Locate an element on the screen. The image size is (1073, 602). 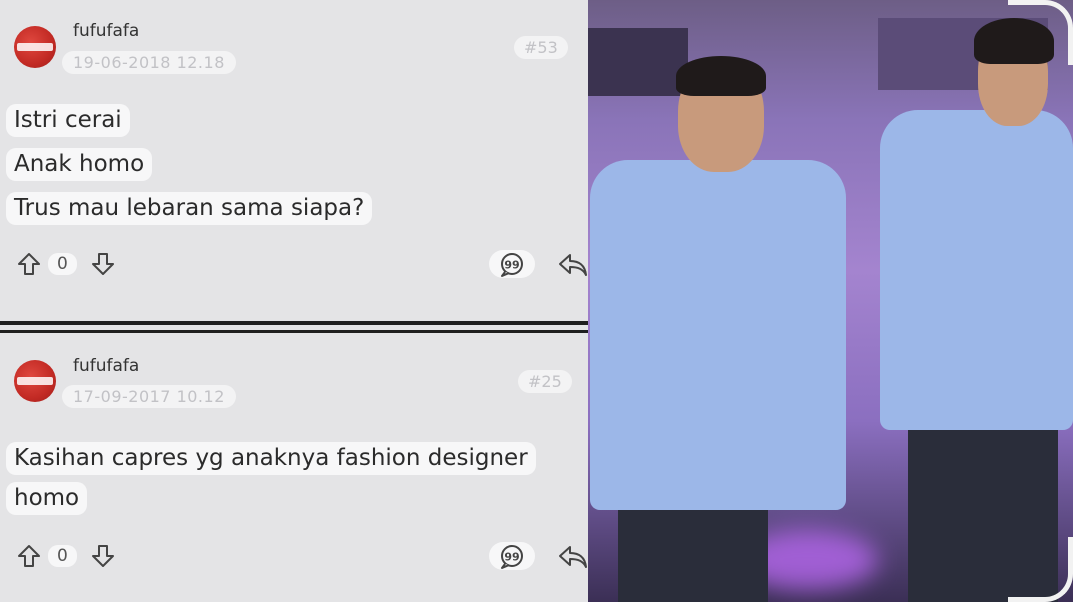
post-number: #53 is located at coordinates (541, 47).